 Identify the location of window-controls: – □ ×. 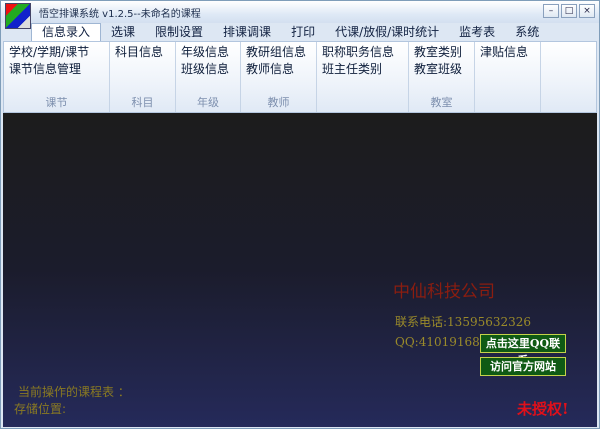
(569, 11).